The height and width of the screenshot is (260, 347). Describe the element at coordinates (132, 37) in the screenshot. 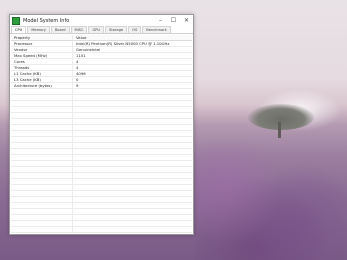

I see `column-header-value: Value` at that location.